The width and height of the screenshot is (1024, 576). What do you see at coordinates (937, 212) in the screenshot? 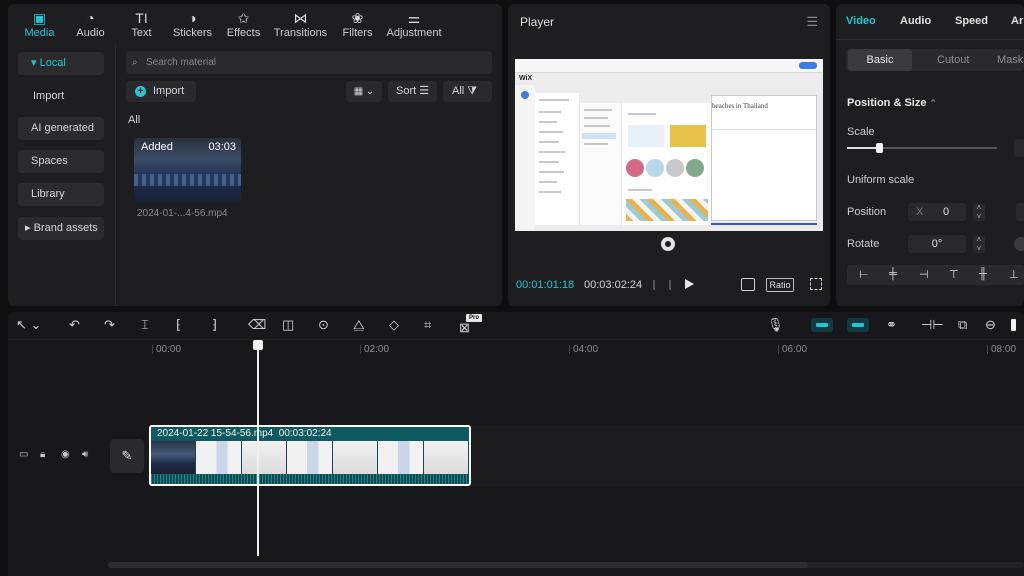
I see `position-x-field: X0` at bounding box center [937, 212].